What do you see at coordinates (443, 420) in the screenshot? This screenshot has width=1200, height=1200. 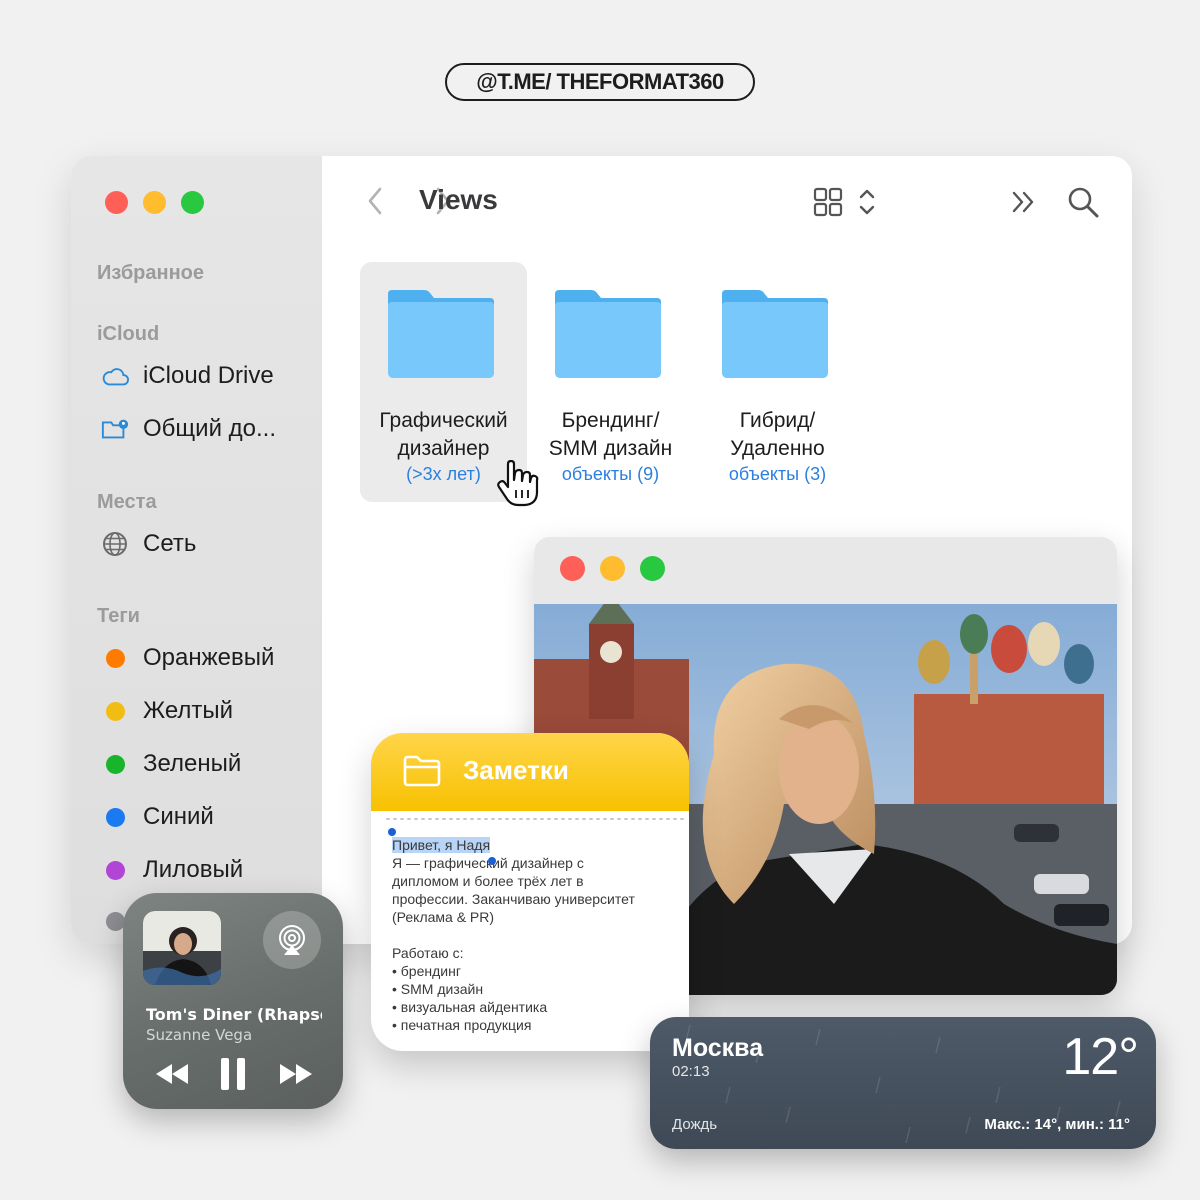 I see `folder-name-line1: Графический` at bounding box center [443, 420].